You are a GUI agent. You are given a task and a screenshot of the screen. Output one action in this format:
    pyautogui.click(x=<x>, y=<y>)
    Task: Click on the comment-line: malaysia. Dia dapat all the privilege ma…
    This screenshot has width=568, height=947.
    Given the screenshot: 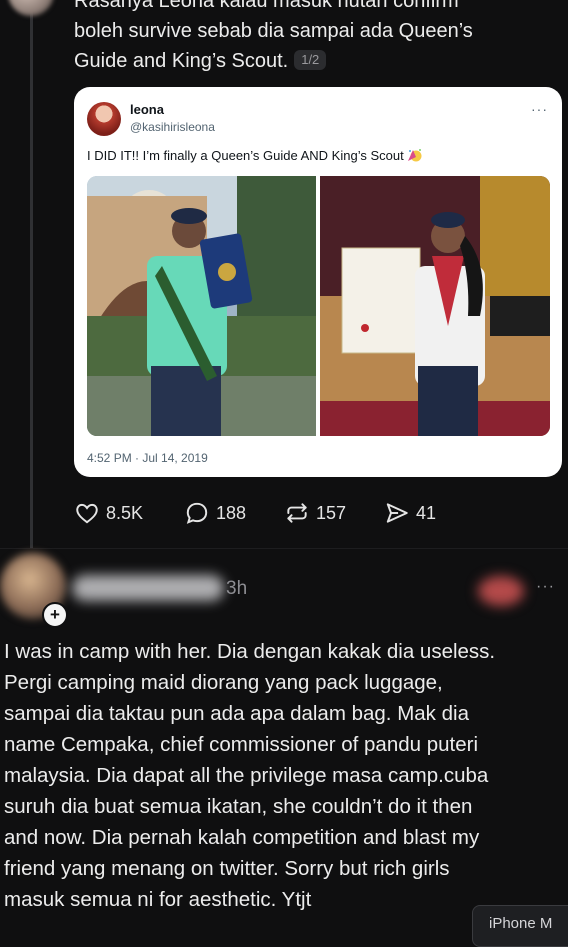 What is the action you would take?
    pyautogui.click(x=246, y=775)
    